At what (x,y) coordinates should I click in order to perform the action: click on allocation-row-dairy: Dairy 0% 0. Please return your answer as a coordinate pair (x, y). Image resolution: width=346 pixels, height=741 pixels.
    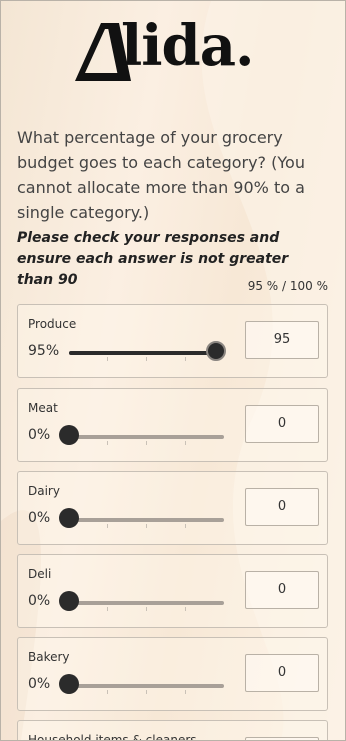
    Looking at the image, I should click on (172, 508).